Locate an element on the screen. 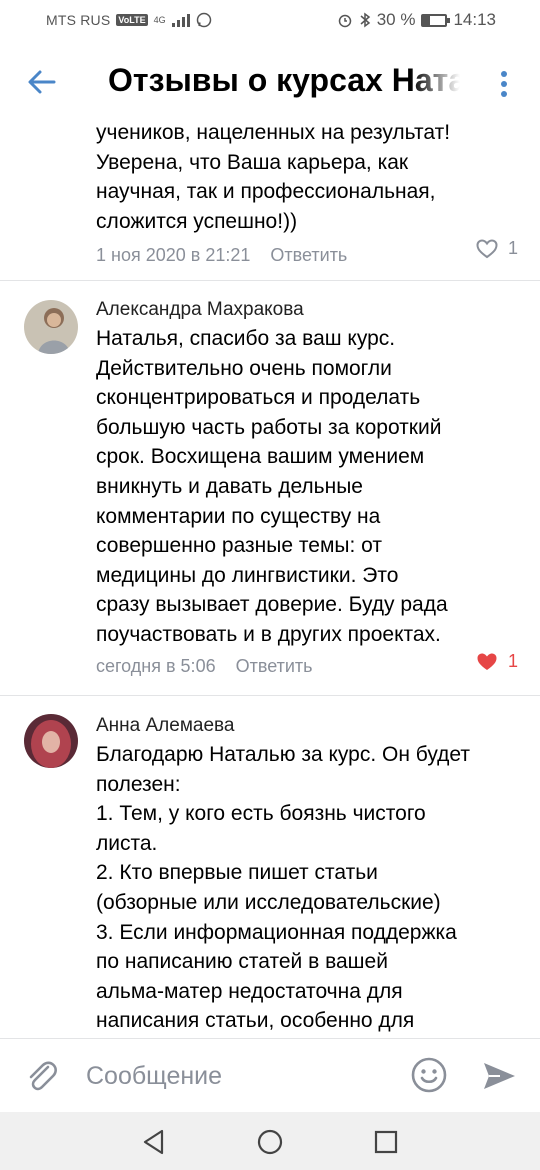 This screenshot has height=1170, width=540. more-options-button is located at coordinates (504, 84).